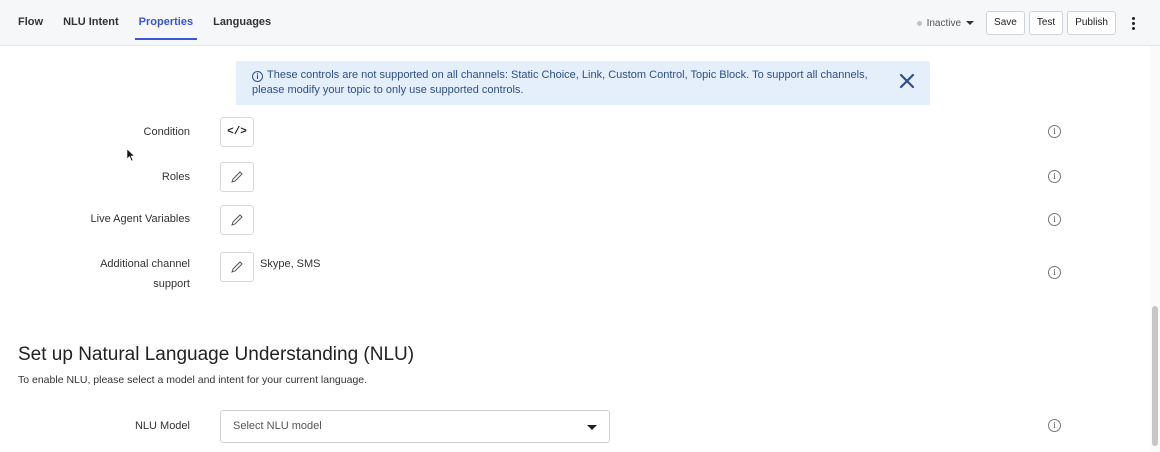 This screenshot has width=1160, height=452. Describe the element at coordinates (242, 23) in the screenshot. I see `tab-languages: Languages` at that location.